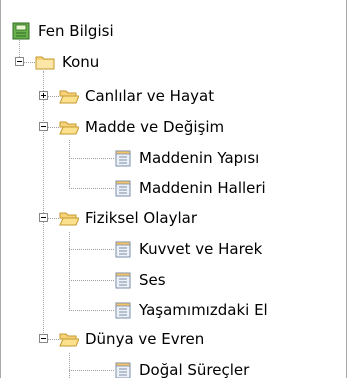 The width and height of the screenshot is (347, 378). What do you see at coordinates (173, 280) in the screenshot?
I see `tree-node-document: Ses` at bounding box center [173, 280].